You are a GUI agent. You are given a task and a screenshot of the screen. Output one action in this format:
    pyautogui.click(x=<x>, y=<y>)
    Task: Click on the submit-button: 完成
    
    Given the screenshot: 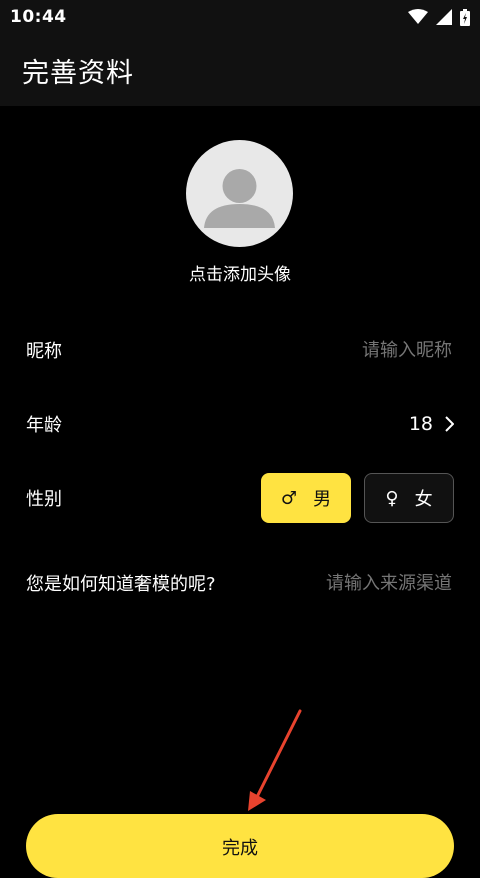 What is the action you would take?
    pyautogui.click(x=240, y=846)
    